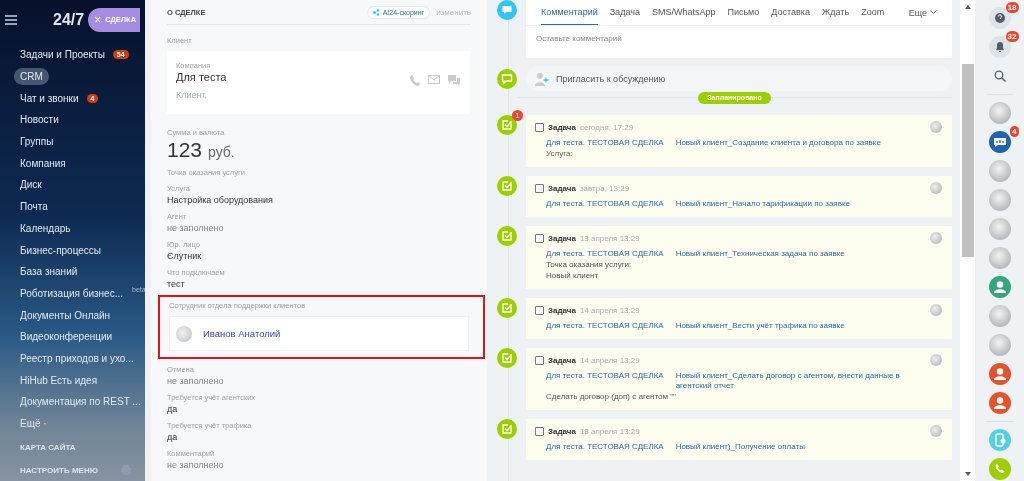 This screenshot has height=481, width=1024. Describe the element at coordinates (967, 7) in the screenshot. I see `scroll-up-icon` at that location.